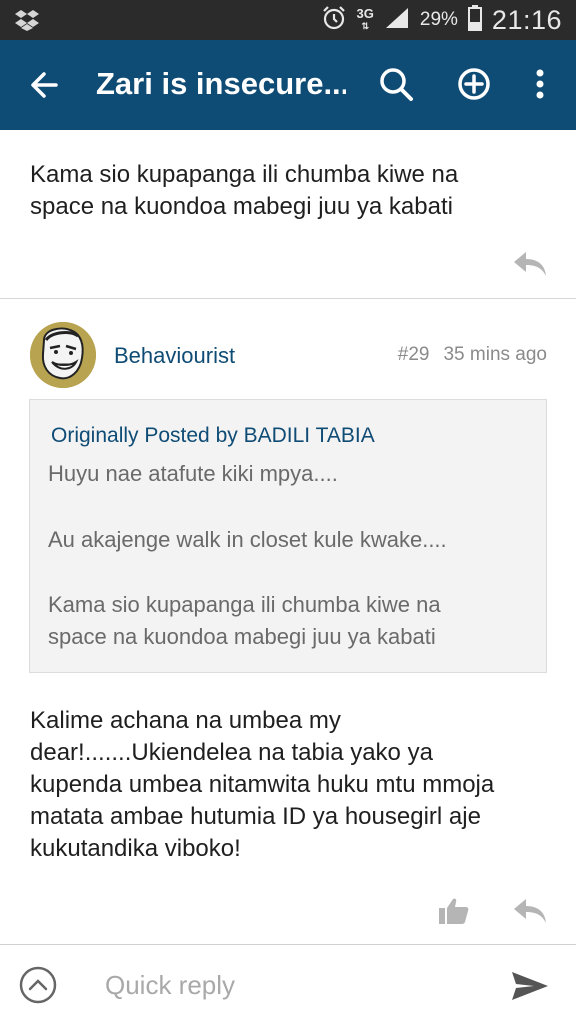 The image size is (576, 1024). What do you see at coordinates (288, 20) in the screenshot?
I see `status-bar: 3G ⇅ 29% 21:16` at bounding box center [288, 20].